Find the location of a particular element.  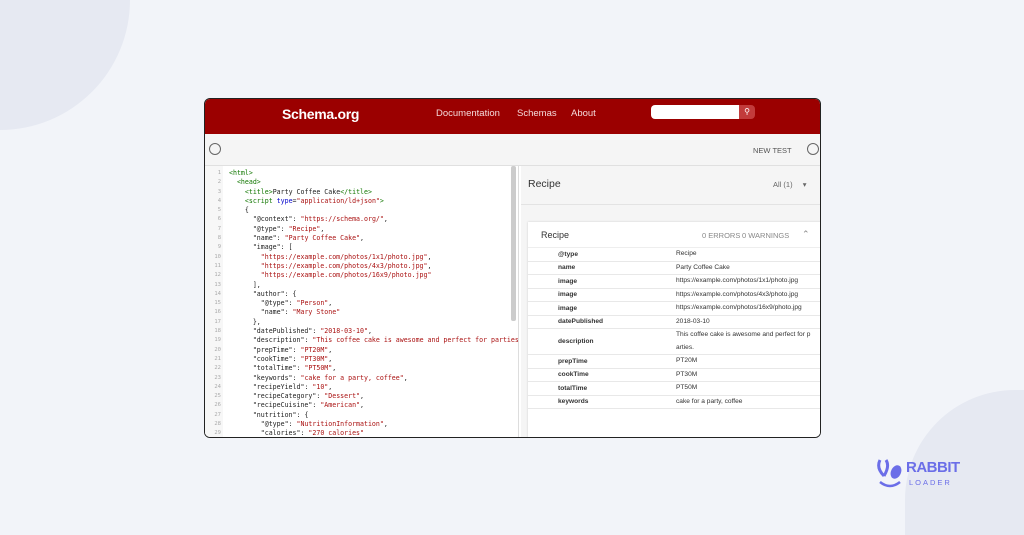

code-token: "Party Coffee Cake" is located at coordinates (322, 238).